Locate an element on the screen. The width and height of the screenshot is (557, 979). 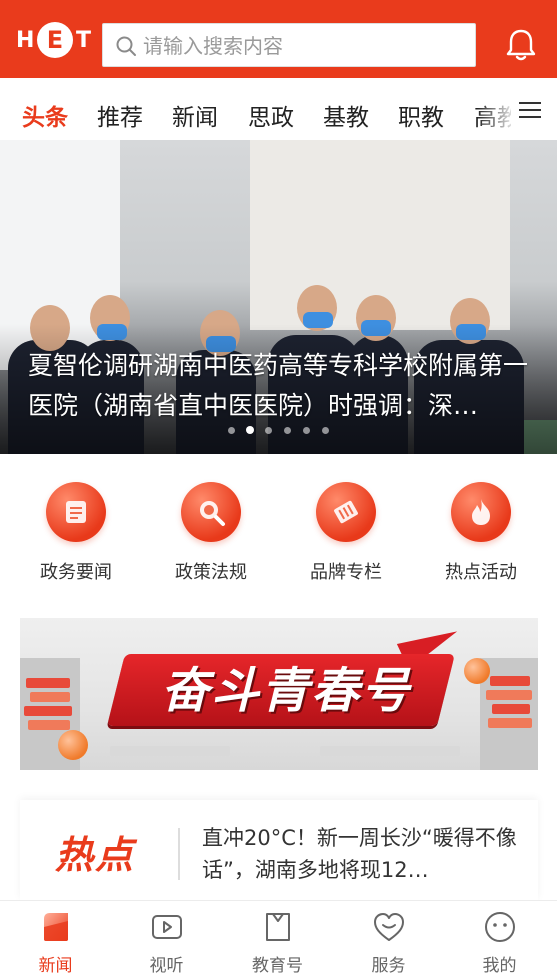
nav-label: 新闻 is located at coordinates (55, 966).